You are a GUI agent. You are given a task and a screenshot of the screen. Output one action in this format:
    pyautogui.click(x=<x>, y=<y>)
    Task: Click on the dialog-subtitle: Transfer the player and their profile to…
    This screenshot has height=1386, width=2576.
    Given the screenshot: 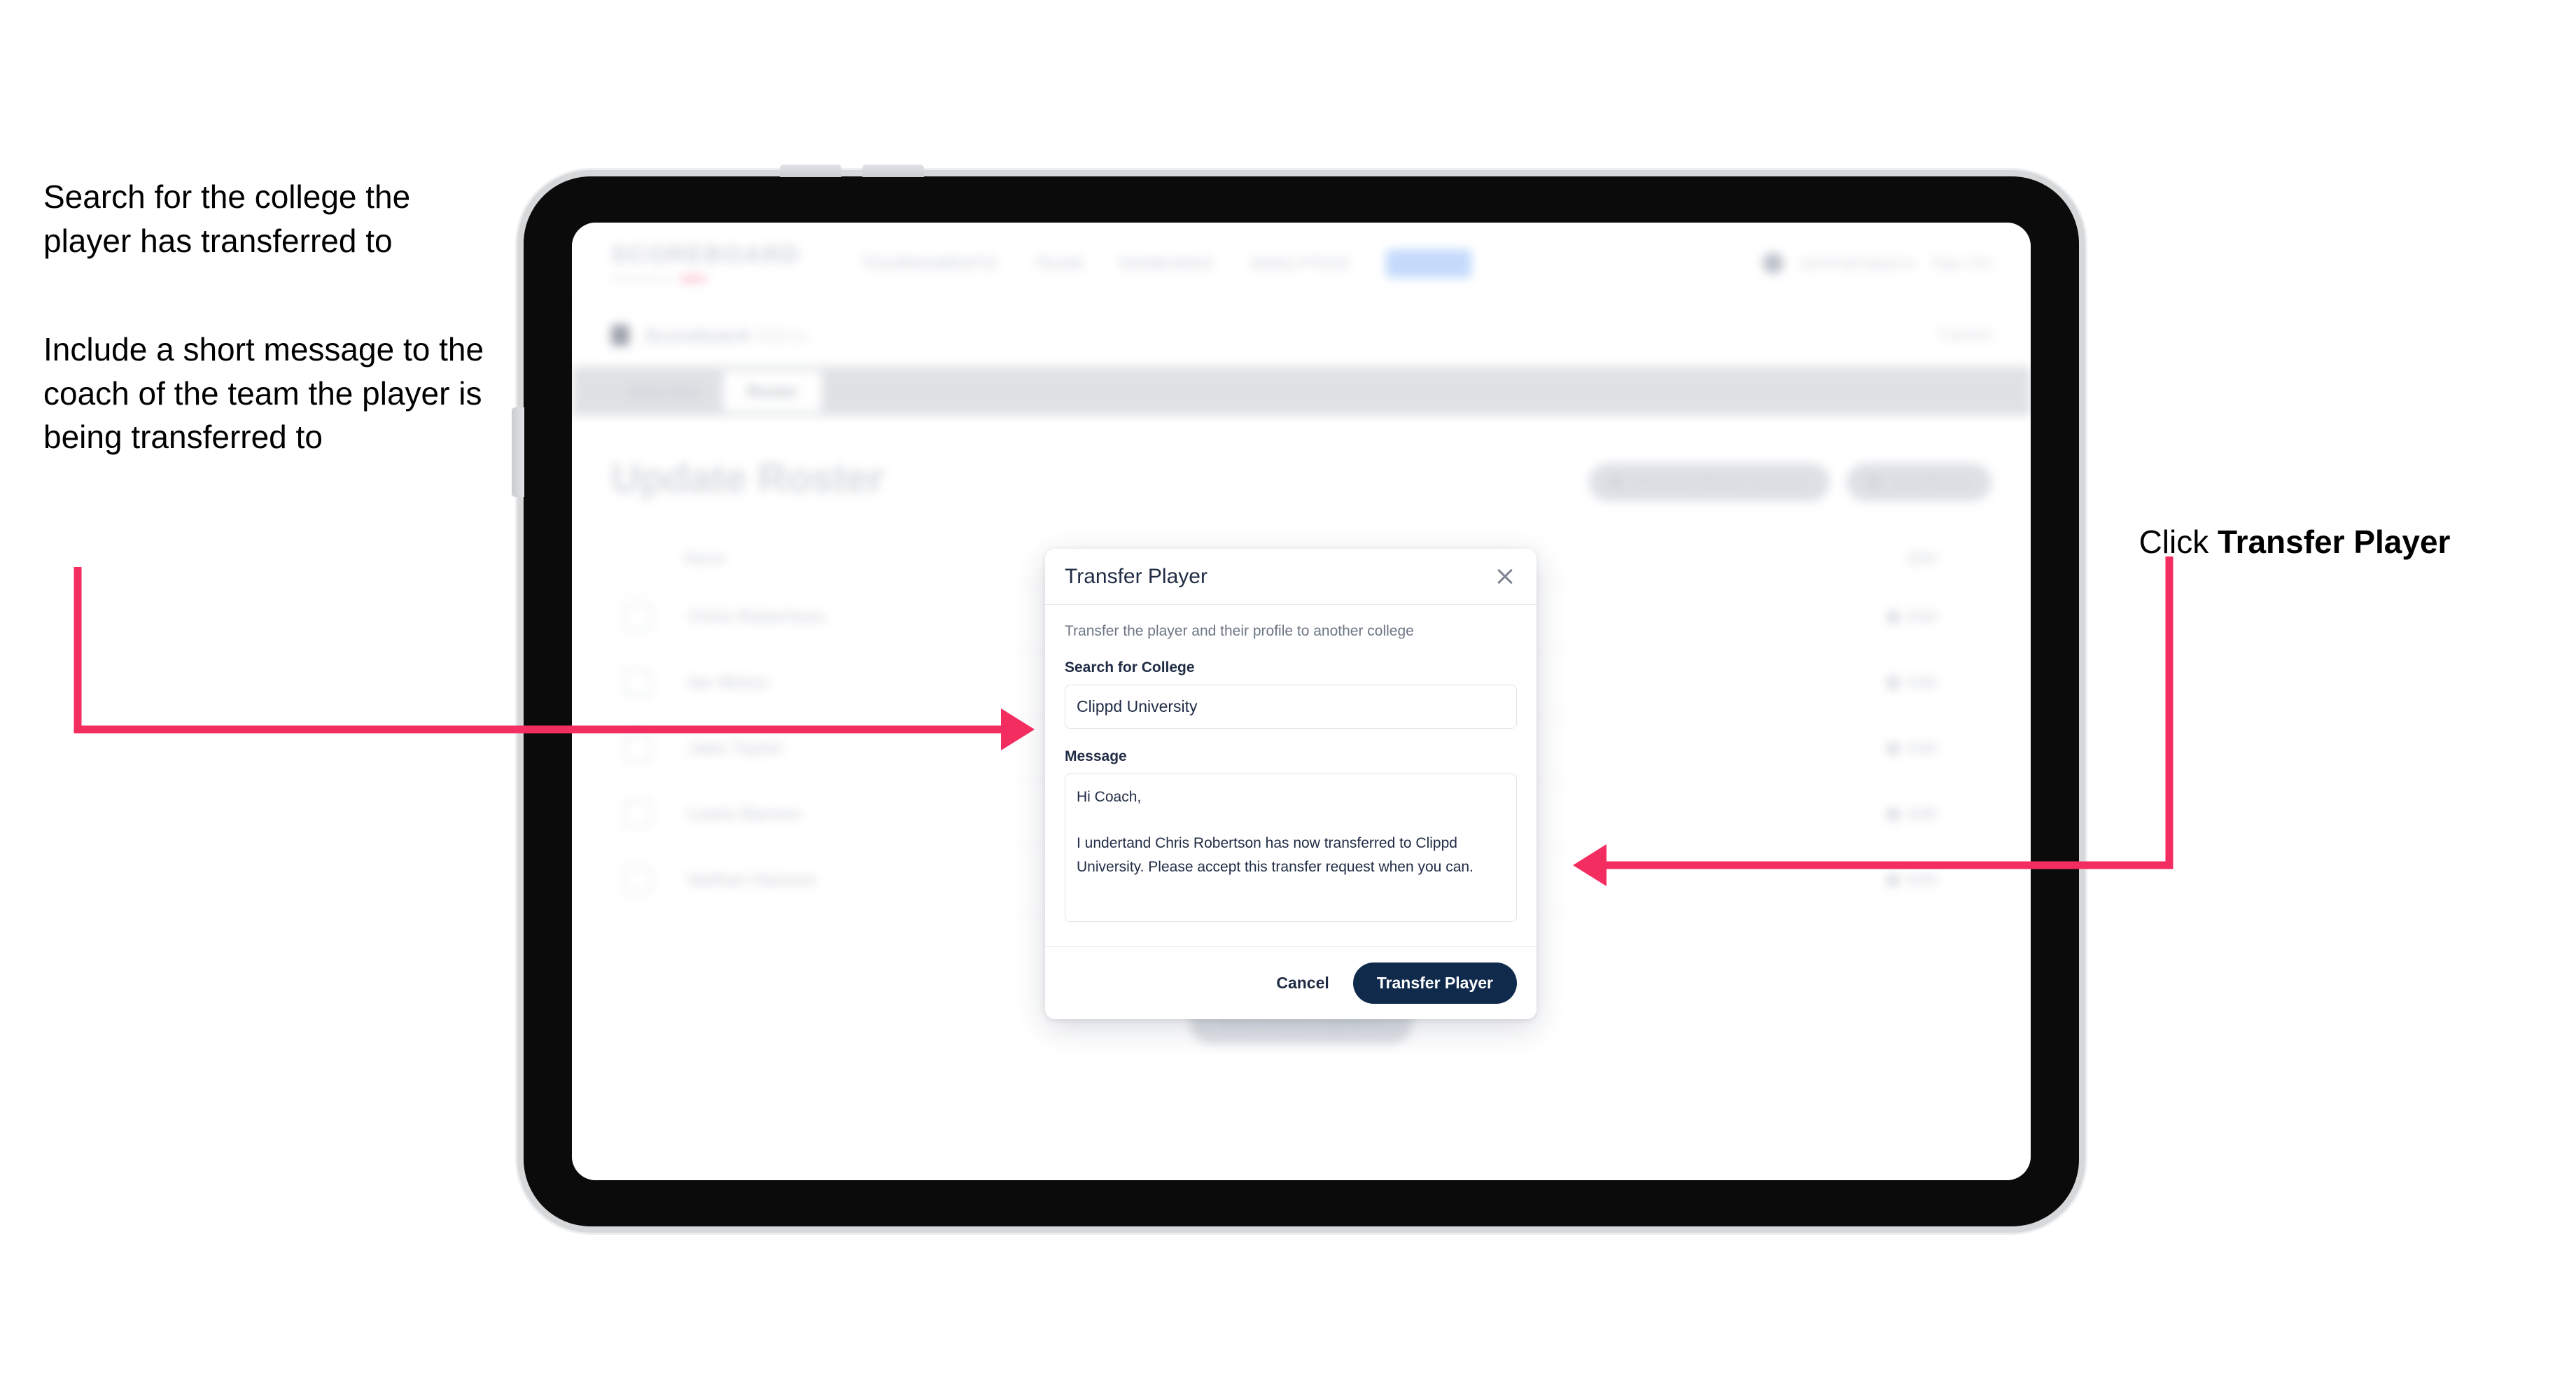 What is the action you would take?
    pyautogui.click(x=1239, y=631)
    